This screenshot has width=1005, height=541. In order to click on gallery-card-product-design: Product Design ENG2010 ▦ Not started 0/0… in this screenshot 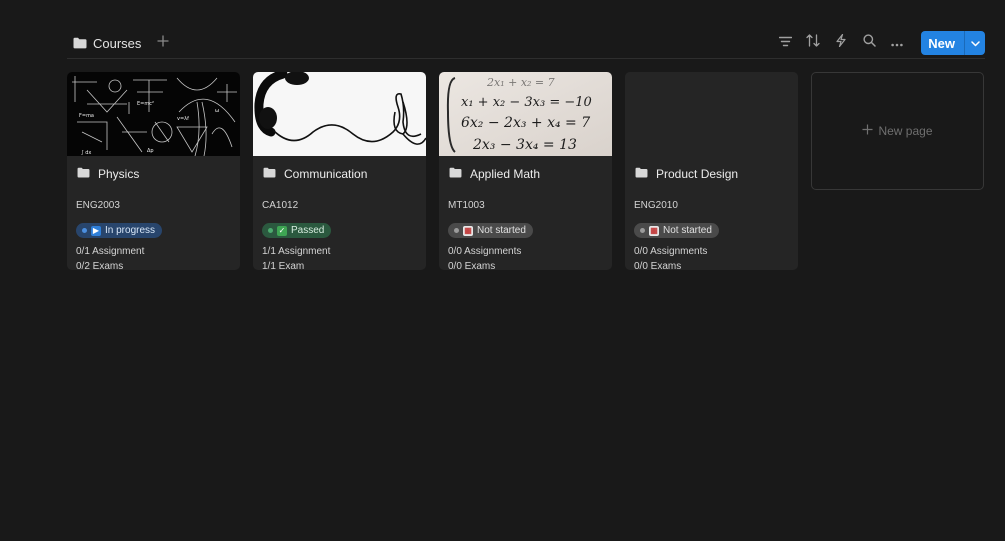, I will do `click(711, 171)`.